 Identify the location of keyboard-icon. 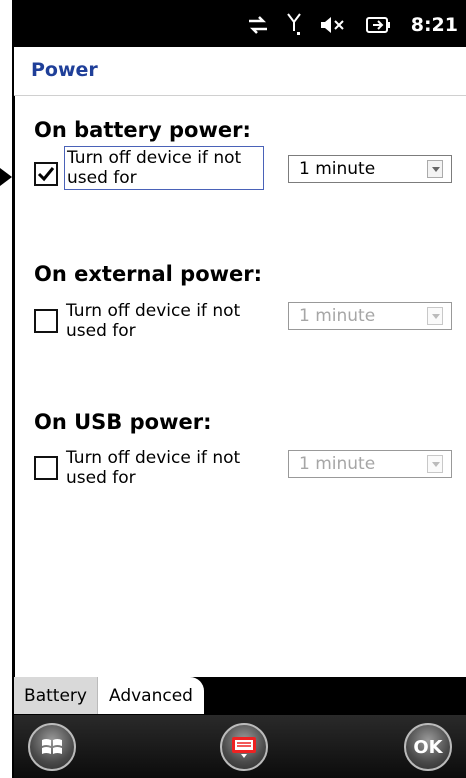
(244, 747).